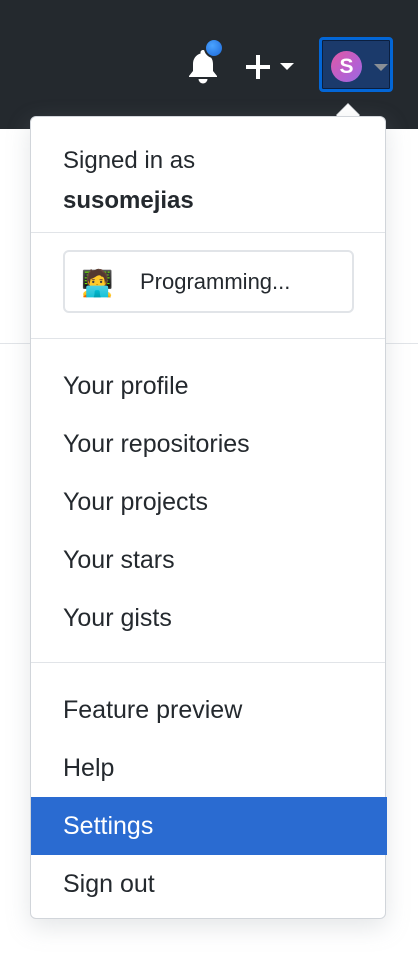  What do you see at coordinates (209, 884) in the screenshot?
I see `menu-item-sign-out: Sign out` at bounding box center [209, 884].